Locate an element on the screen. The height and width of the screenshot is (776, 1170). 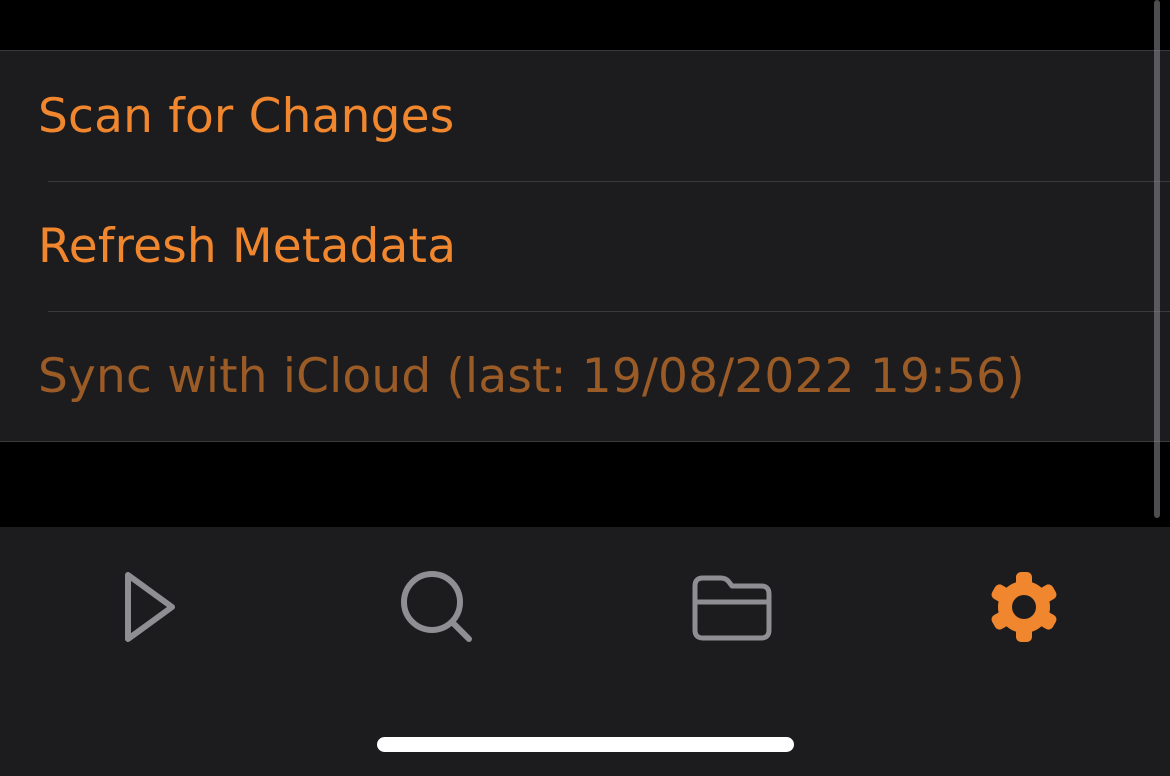
home-indicator is located at coordinates (585, 744).